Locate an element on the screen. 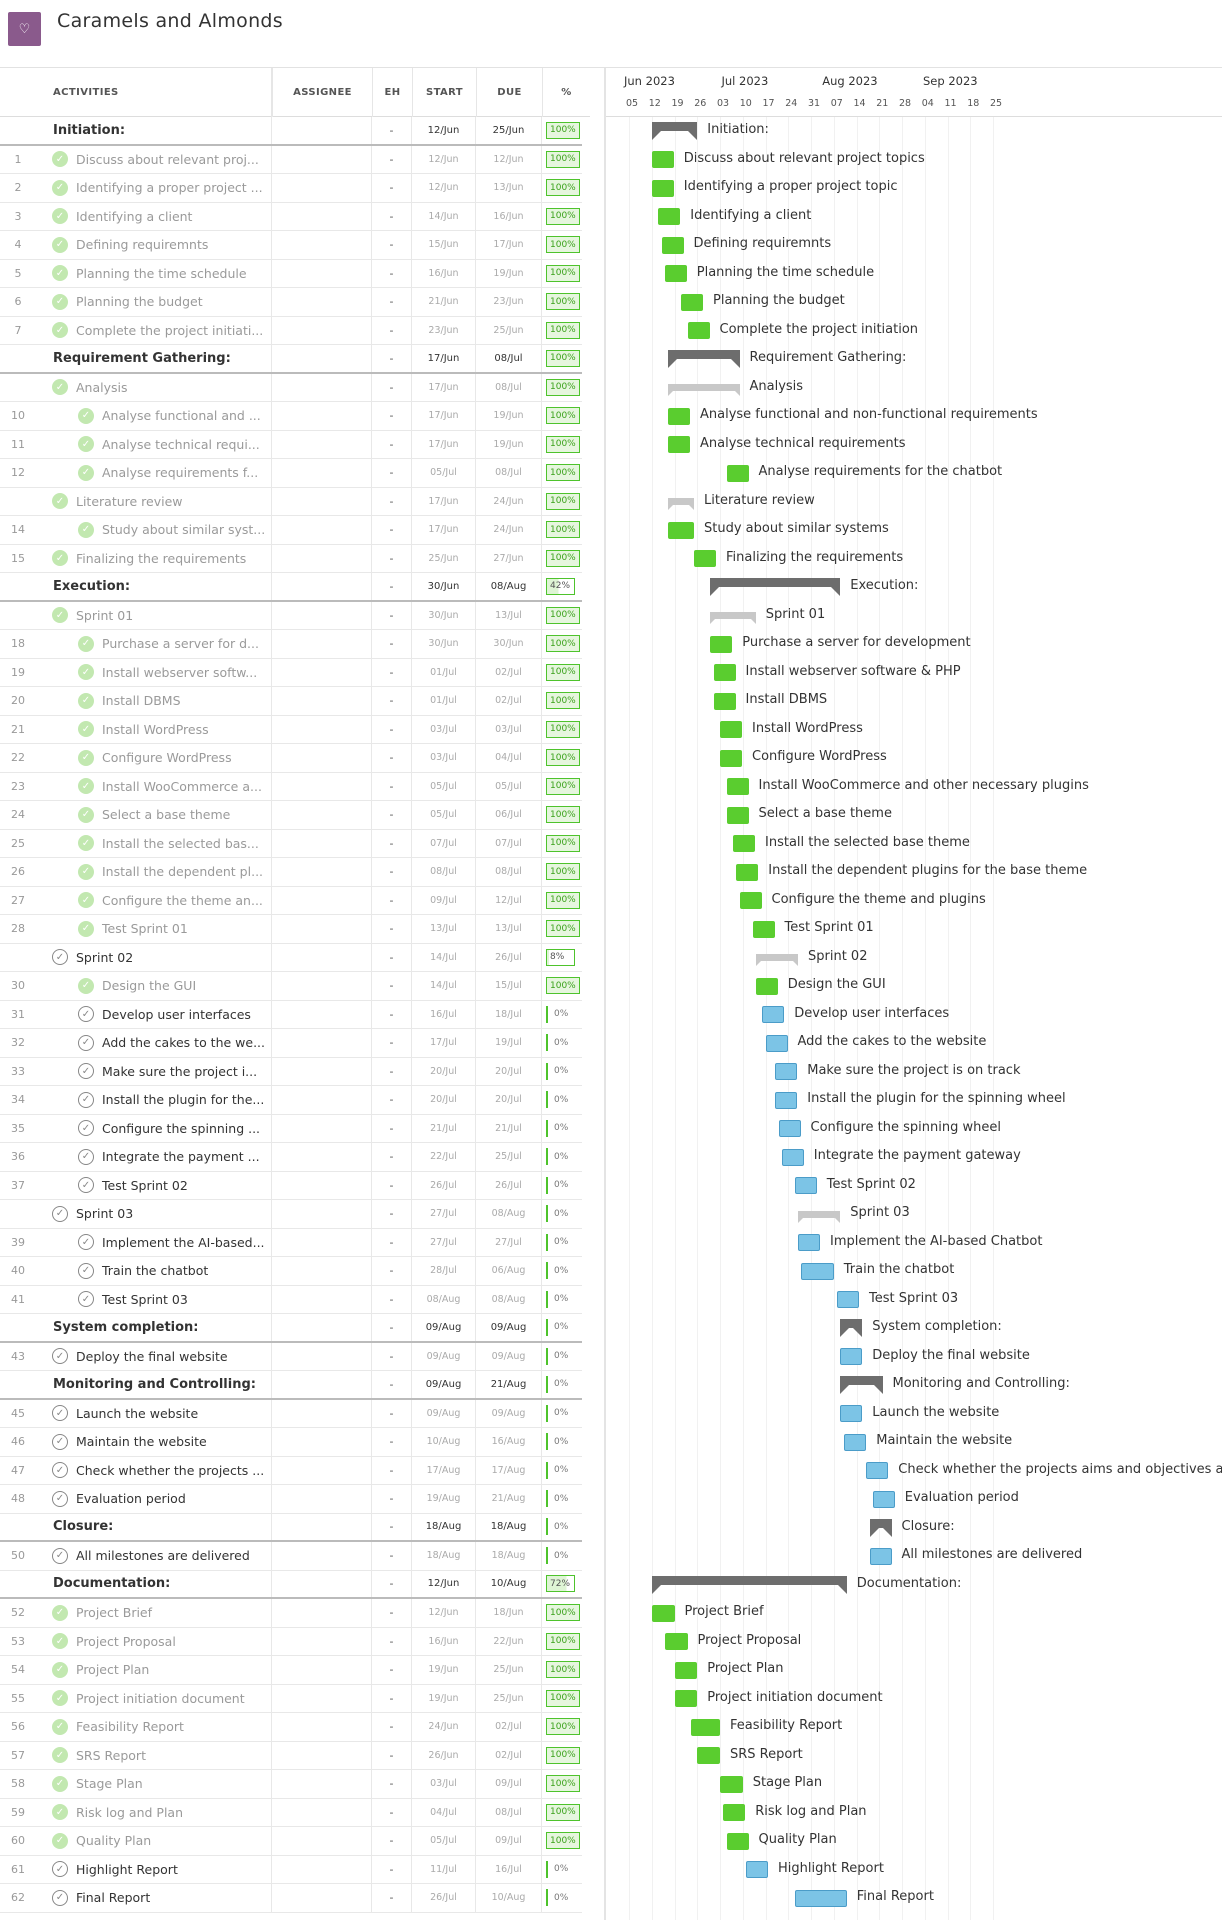  activity-cell: ✓ Launch the website is located at coordinates (156, 1413).